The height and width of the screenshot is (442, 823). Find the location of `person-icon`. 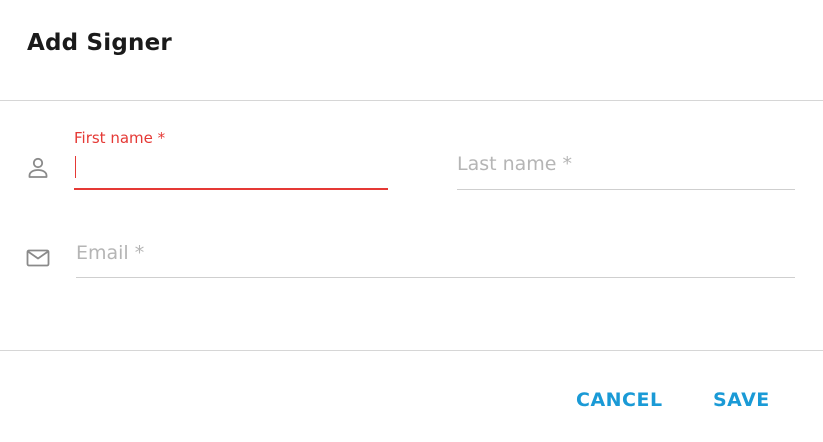

person-icon is located at coordinates (38, 168).